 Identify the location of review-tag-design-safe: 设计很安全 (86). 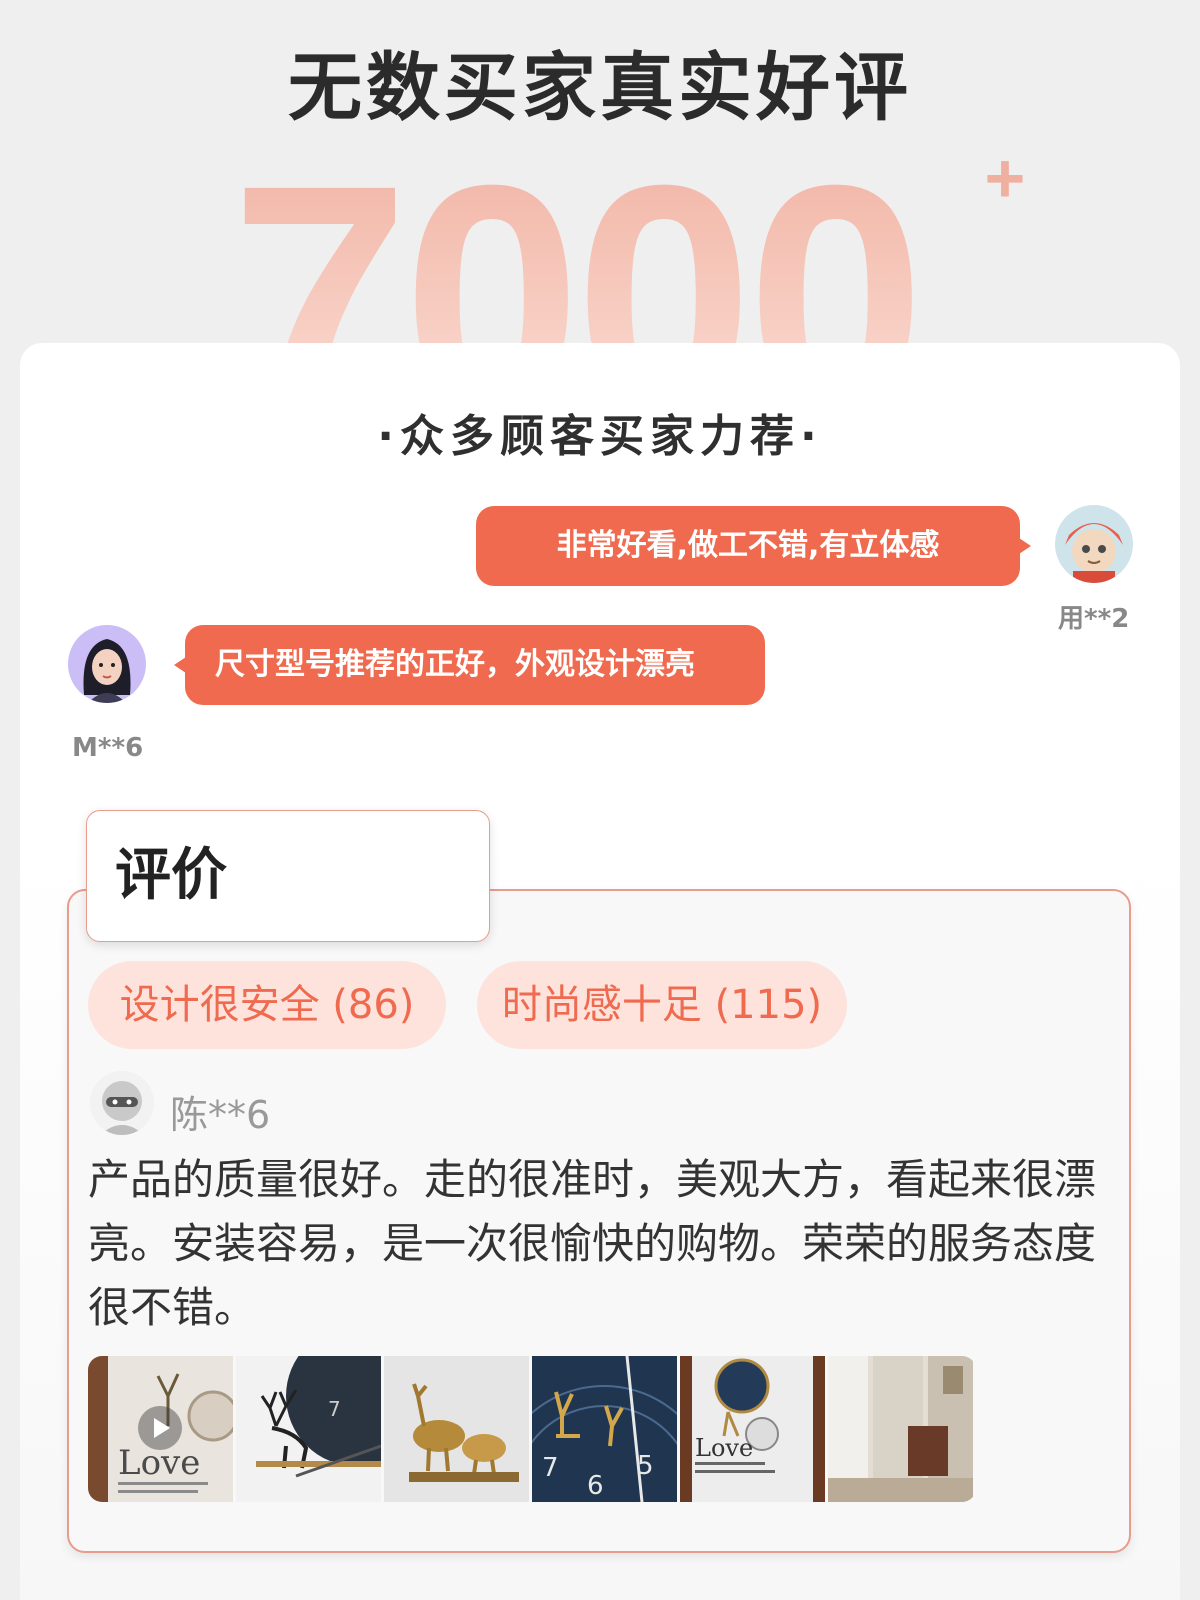
(267, 1005).